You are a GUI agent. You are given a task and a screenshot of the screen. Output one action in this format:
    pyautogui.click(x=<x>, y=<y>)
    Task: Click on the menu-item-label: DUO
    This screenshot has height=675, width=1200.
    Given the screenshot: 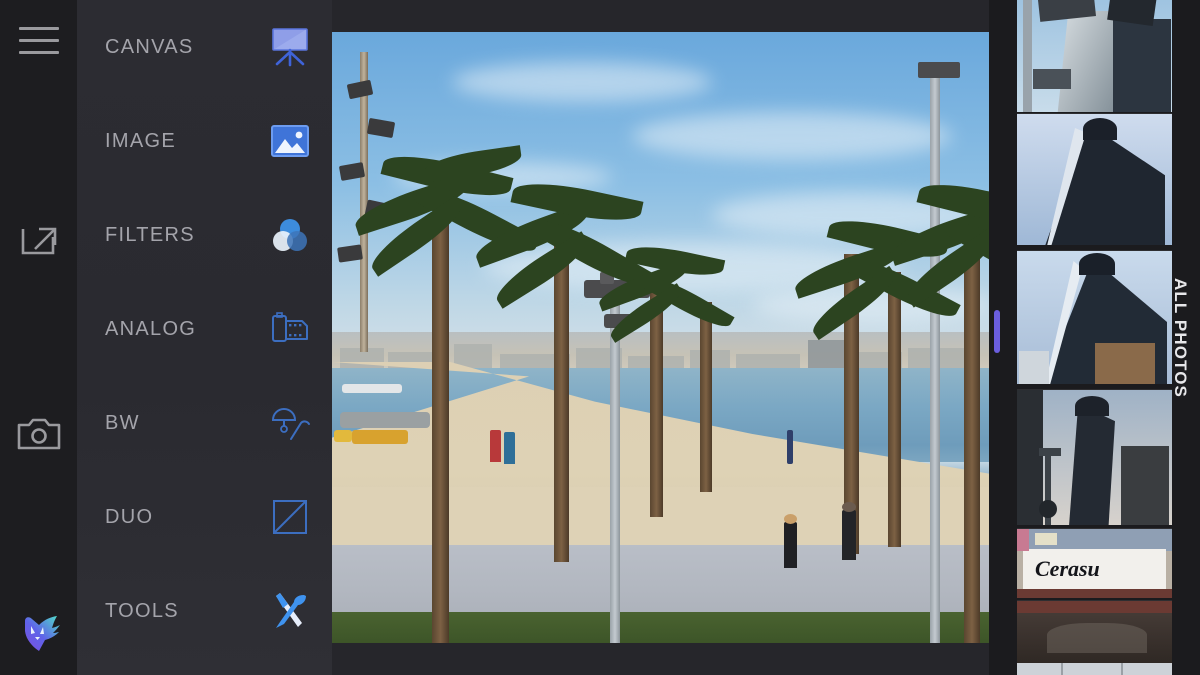 What is the action you would take?
    pyautogui.click(x=129, y=516)
    